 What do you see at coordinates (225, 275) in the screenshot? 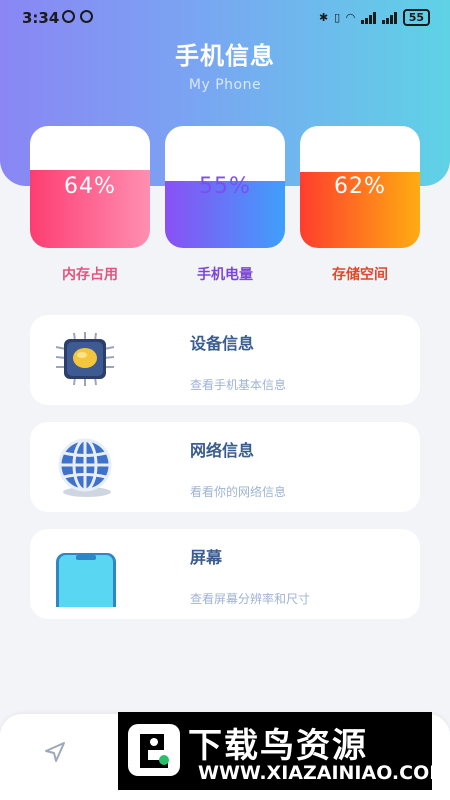
I see `stat-label: 手机电量` at bounding box center [225, 275].